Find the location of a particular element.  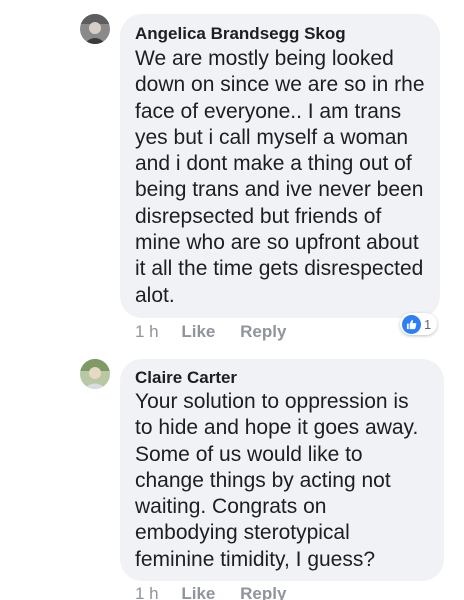

thumbs-up-icon is located at coordinates (411, 324).